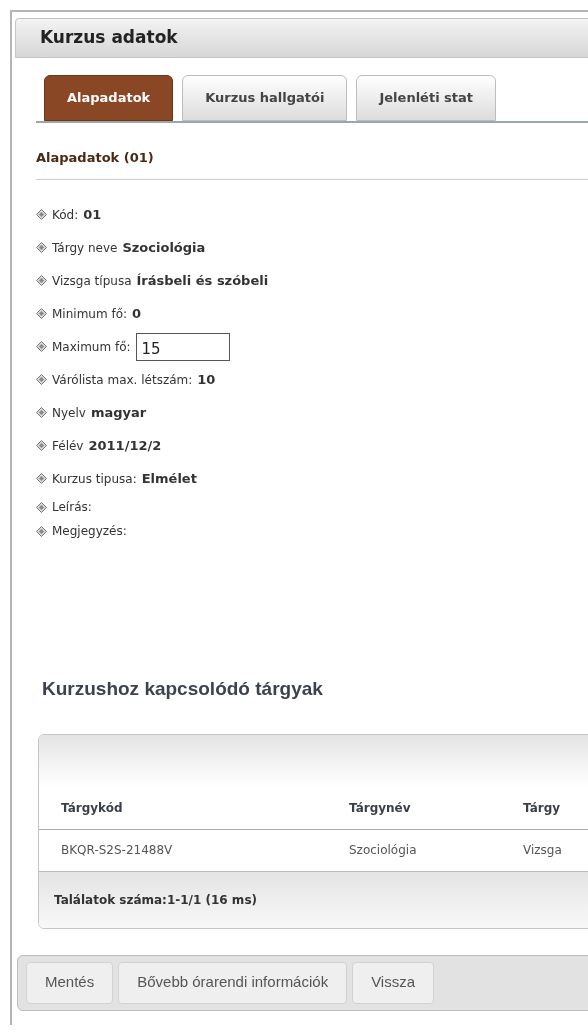 This screenshot has height=1035, width=588. Describe the element at coordinates (118, 412) in the screenshot. I see `field-value: magyar` at that location.